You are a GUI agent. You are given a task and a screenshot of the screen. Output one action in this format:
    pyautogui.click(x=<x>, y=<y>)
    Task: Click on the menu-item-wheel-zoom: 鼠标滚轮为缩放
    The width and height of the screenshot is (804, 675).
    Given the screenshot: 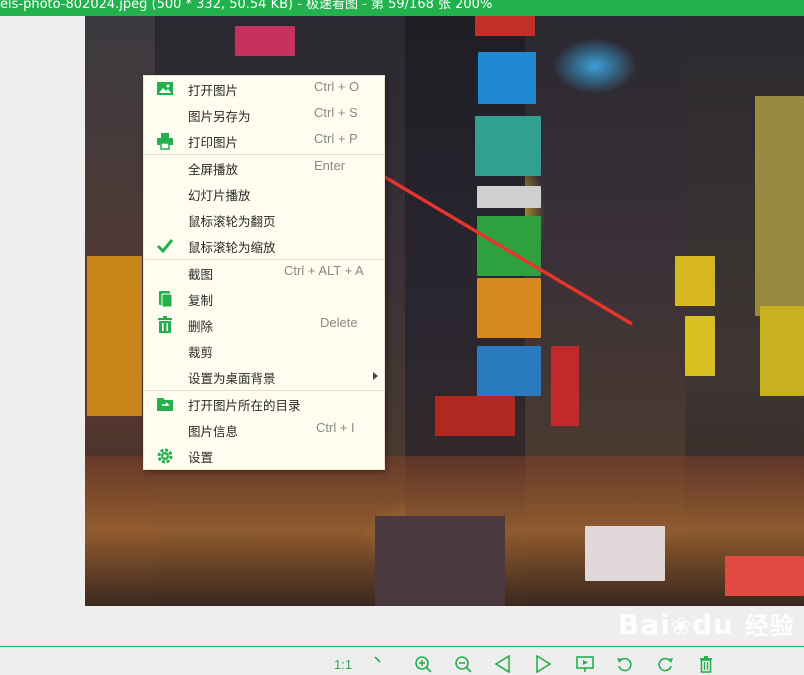 What is the action you would take?
    pyautogui.click(x=264, y=246)
    